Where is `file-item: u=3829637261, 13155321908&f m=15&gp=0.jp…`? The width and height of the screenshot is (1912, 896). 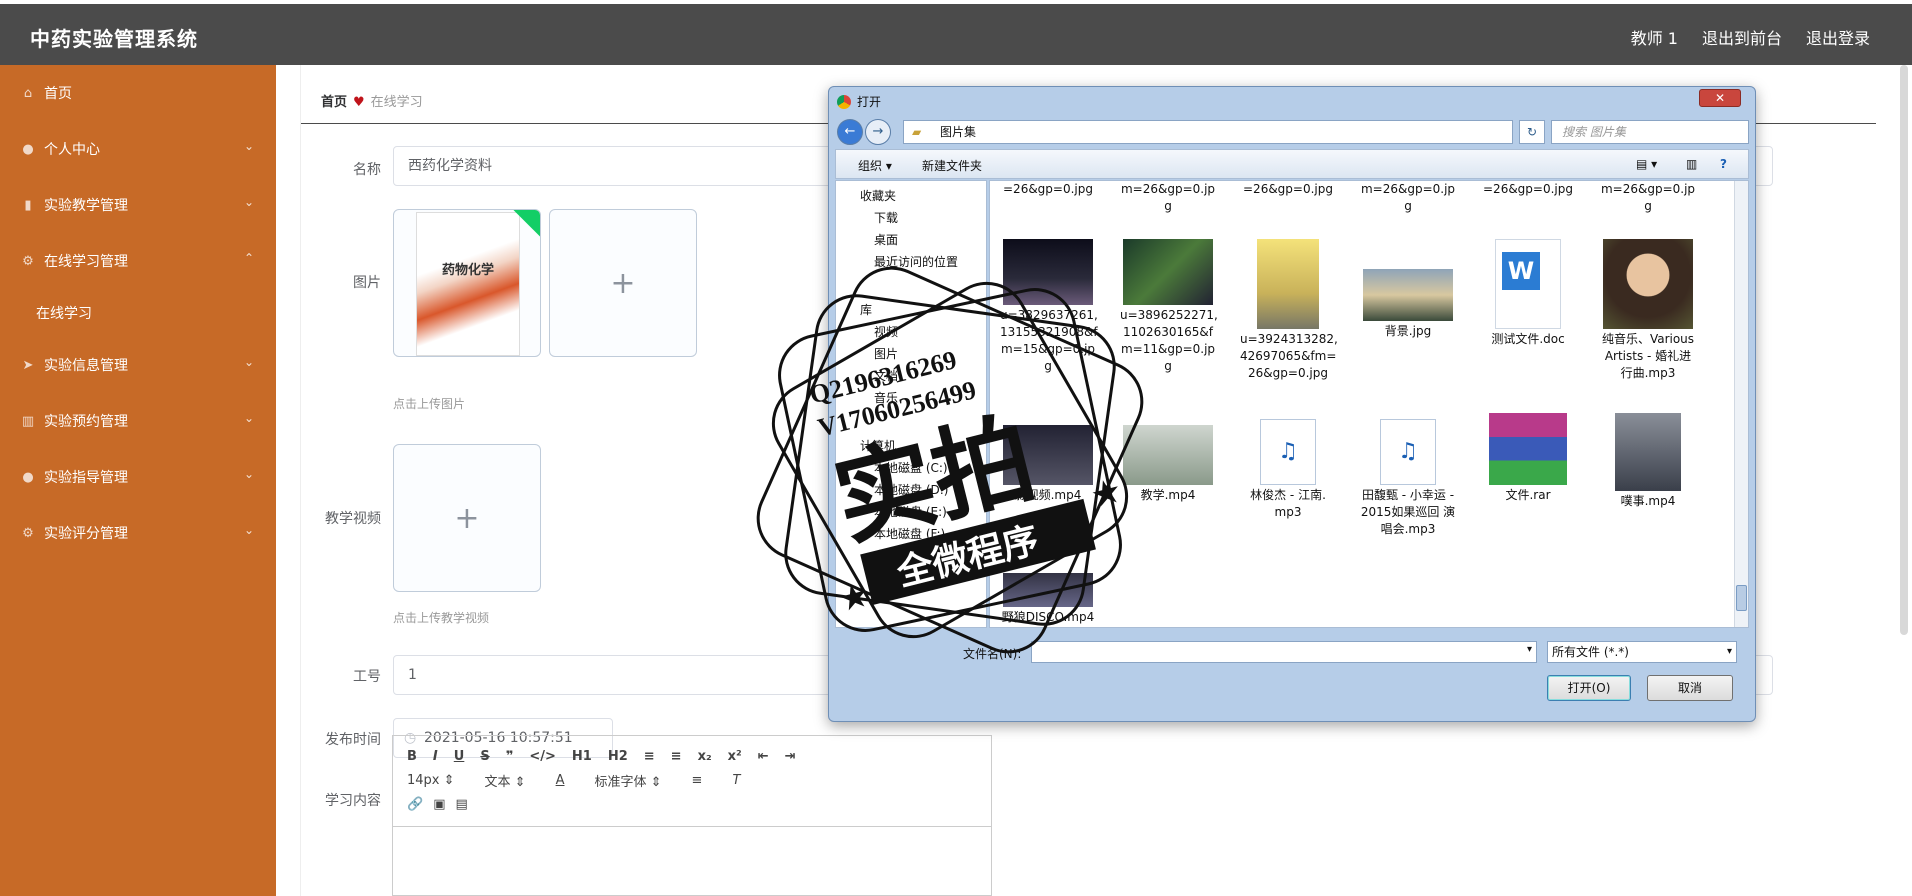 file-item: u=3829637261, 13155321908&f m=15&gp=0.jp… is located at coordinates (1049, 307).